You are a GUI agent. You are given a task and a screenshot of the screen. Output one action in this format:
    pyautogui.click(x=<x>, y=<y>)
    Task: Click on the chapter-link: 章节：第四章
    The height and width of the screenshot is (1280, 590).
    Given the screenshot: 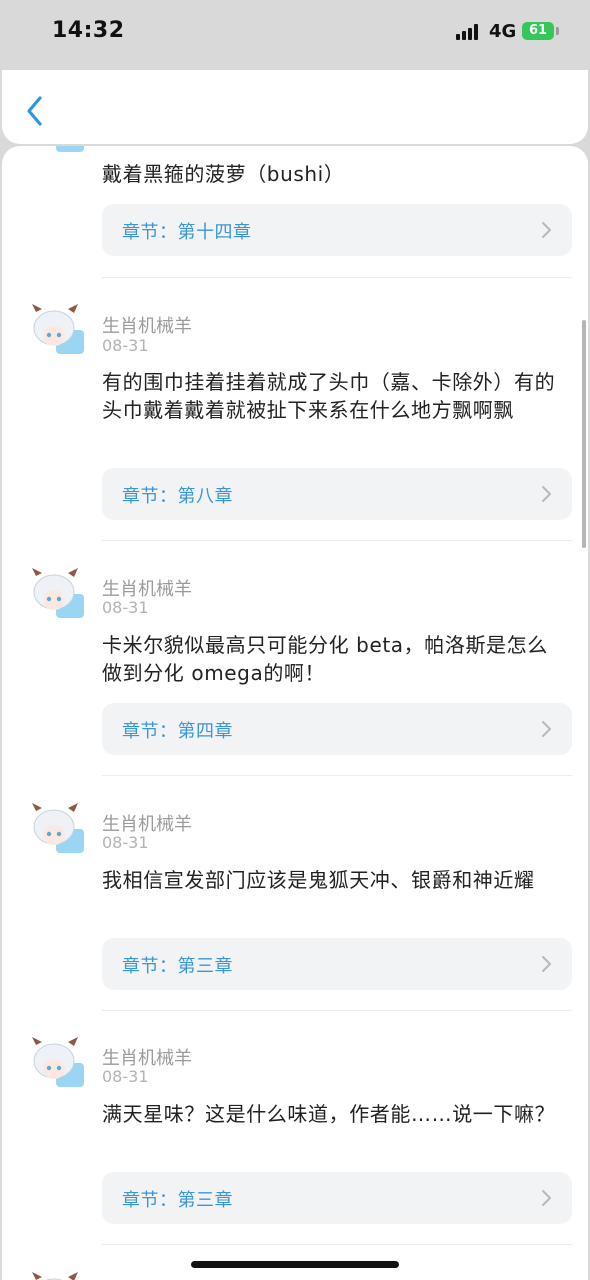 What is the action you would take?
    pyautogui.click(x=337, y=729)
    